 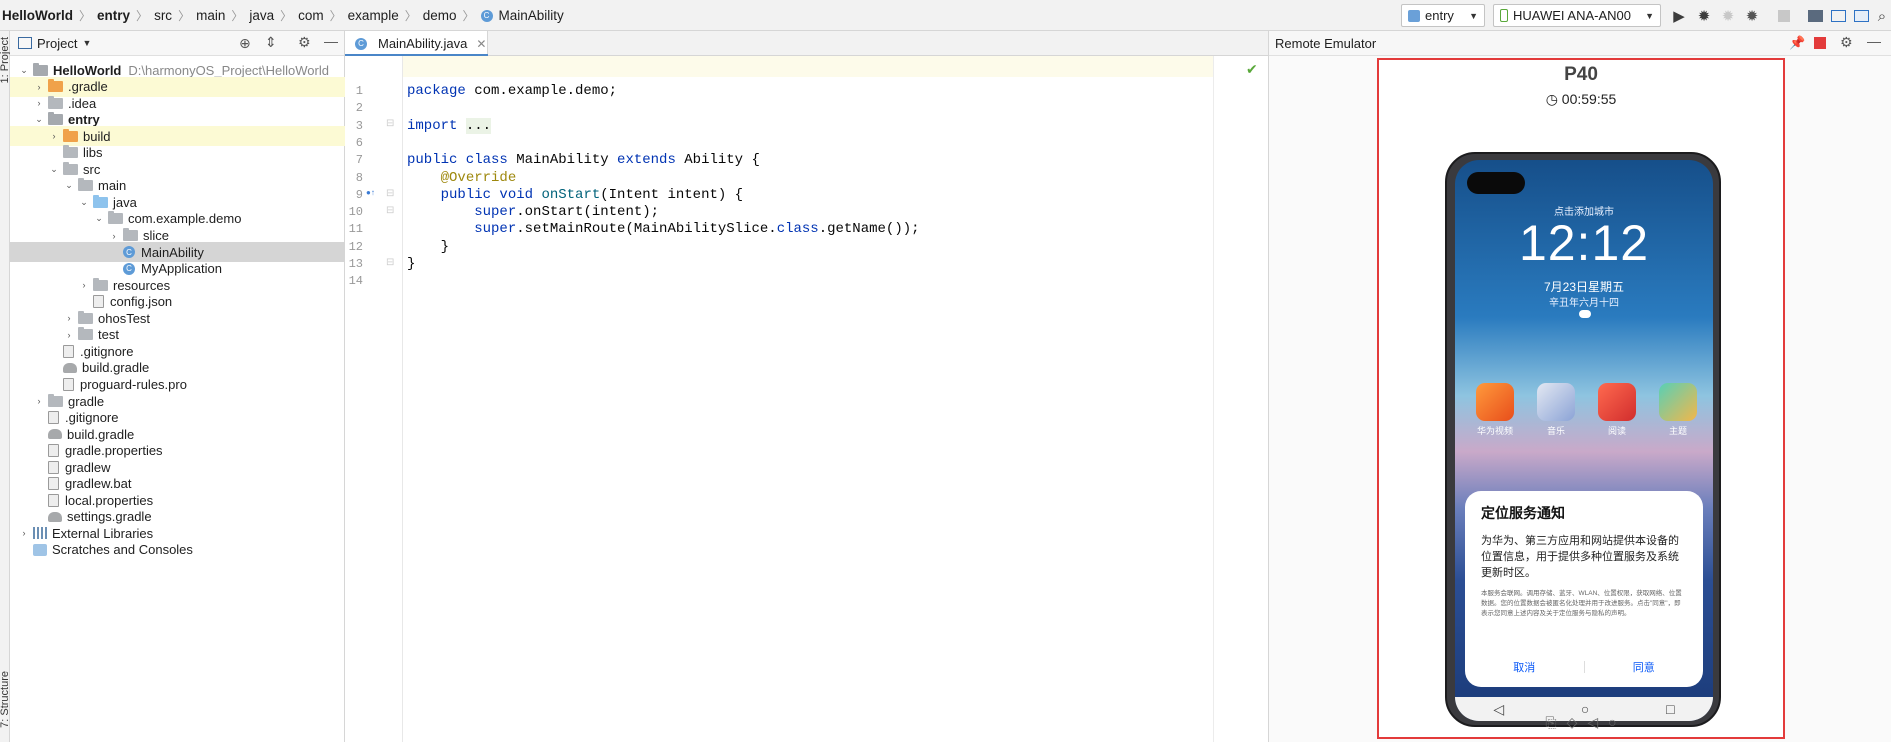 I want to click on line-number: 14, so click(x=355, y=281).